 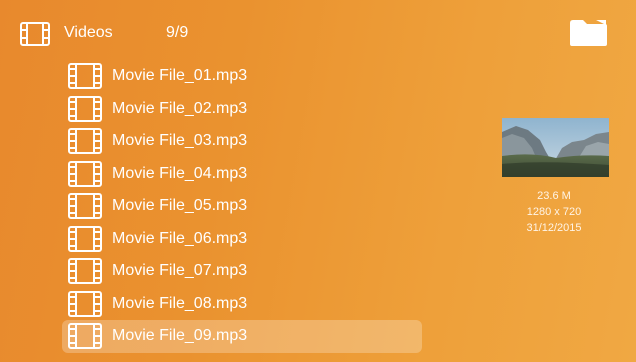 I want to click on file-info: 23.6 M 1280 x 720 31/12/2015, so click(x=554, y=212).